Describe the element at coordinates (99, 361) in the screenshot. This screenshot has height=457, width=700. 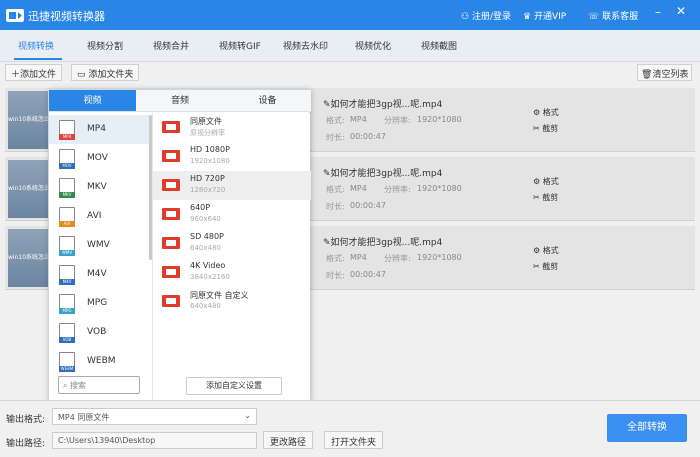
I see `format-item-webm: WEBM WEBM` at that location.